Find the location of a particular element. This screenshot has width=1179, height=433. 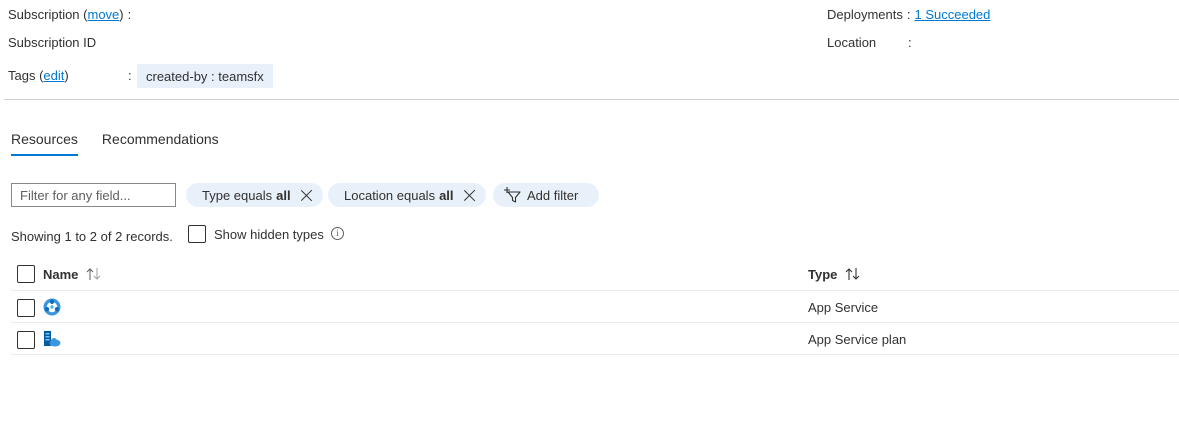

tab-recommendations: Recommendations is located at coordinates (160, 142).